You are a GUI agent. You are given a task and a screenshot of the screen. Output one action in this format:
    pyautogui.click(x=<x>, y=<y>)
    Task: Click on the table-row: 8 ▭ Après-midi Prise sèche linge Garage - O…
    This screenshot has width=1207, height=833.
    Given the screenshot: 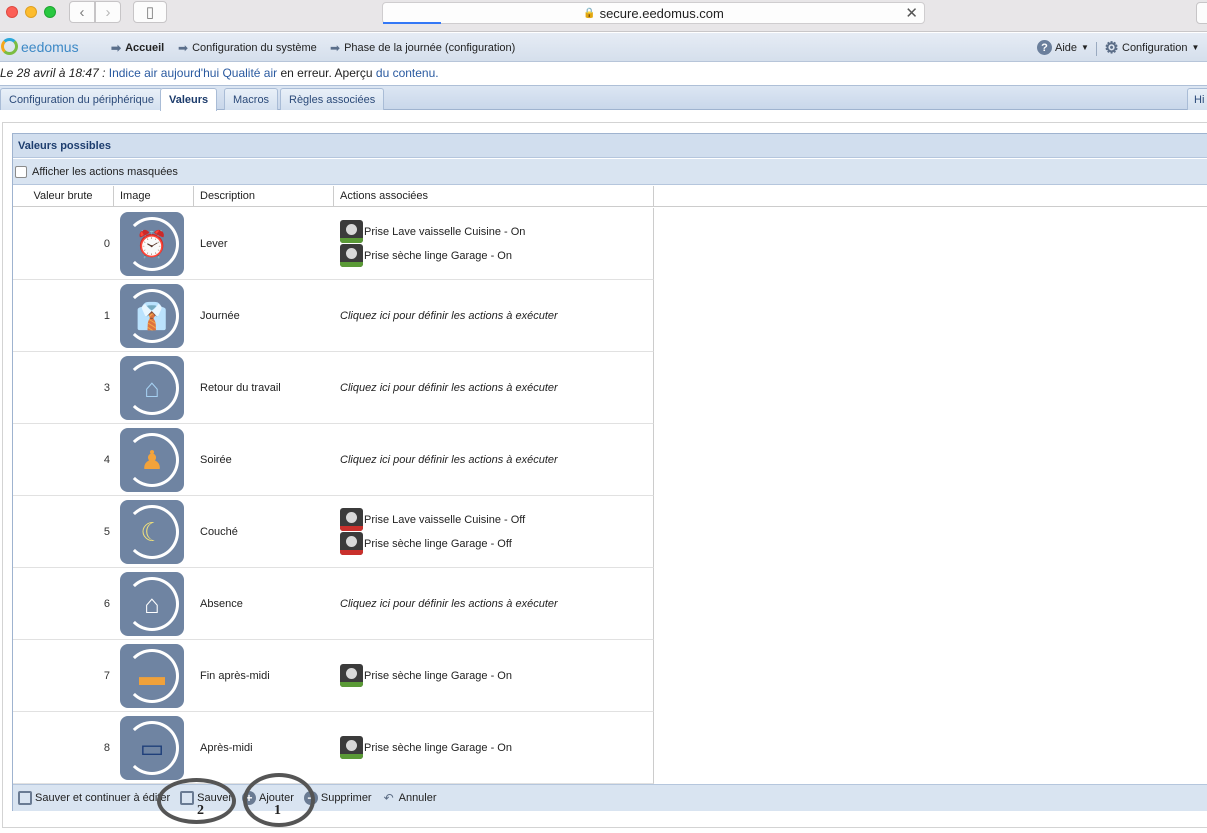 What is the action you would take?
    pyautogui.click(x=333, y=748)
    